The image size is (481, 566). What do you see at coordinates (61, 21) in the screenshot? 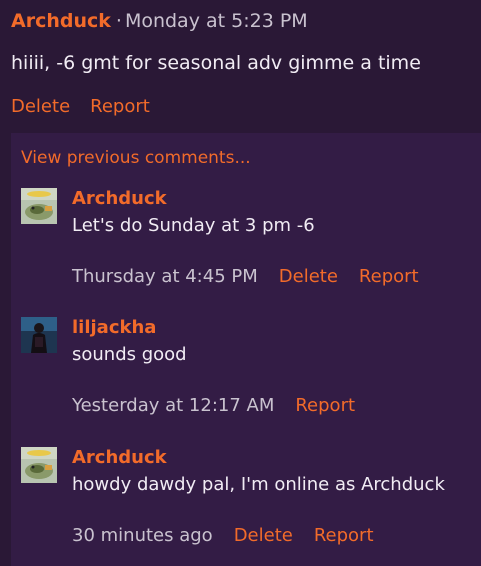
I see `post-author-link: Archduck` at bounding box center [61, 21].